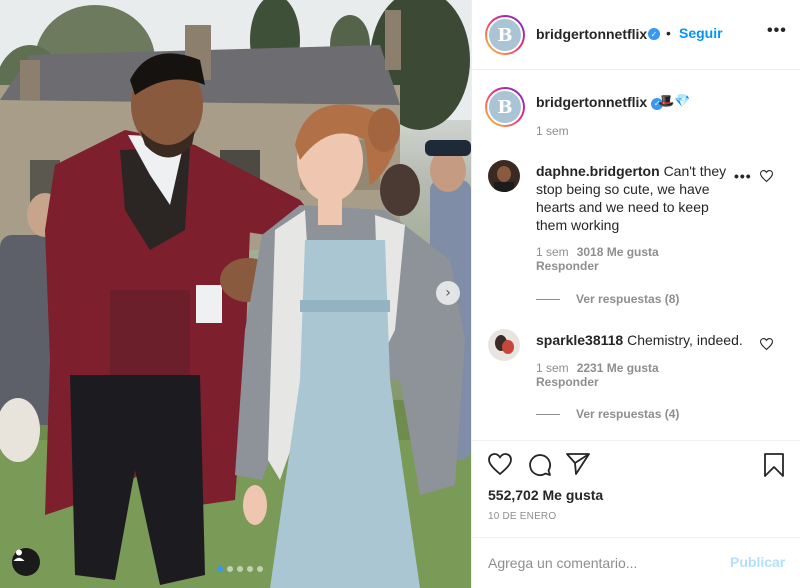 The width and height of the screenshot is (800, 588). Describe the element at coordinates (674, 100) in the screenshot. I see `caption-emojis: 🎩💎` at that location.